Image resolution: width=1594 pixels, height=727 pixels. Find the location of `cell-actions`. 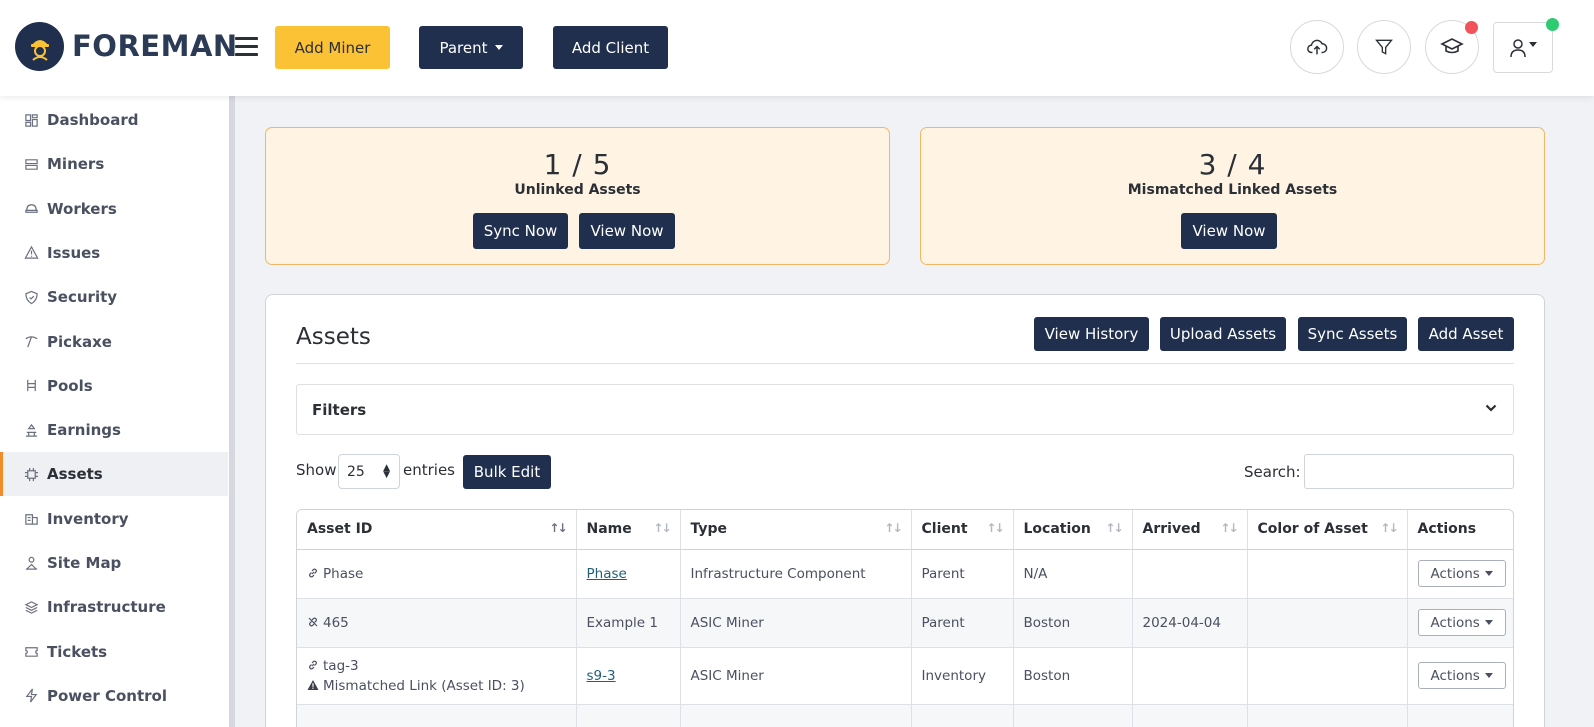

cell-actions is located at coordinates (1460, 715).